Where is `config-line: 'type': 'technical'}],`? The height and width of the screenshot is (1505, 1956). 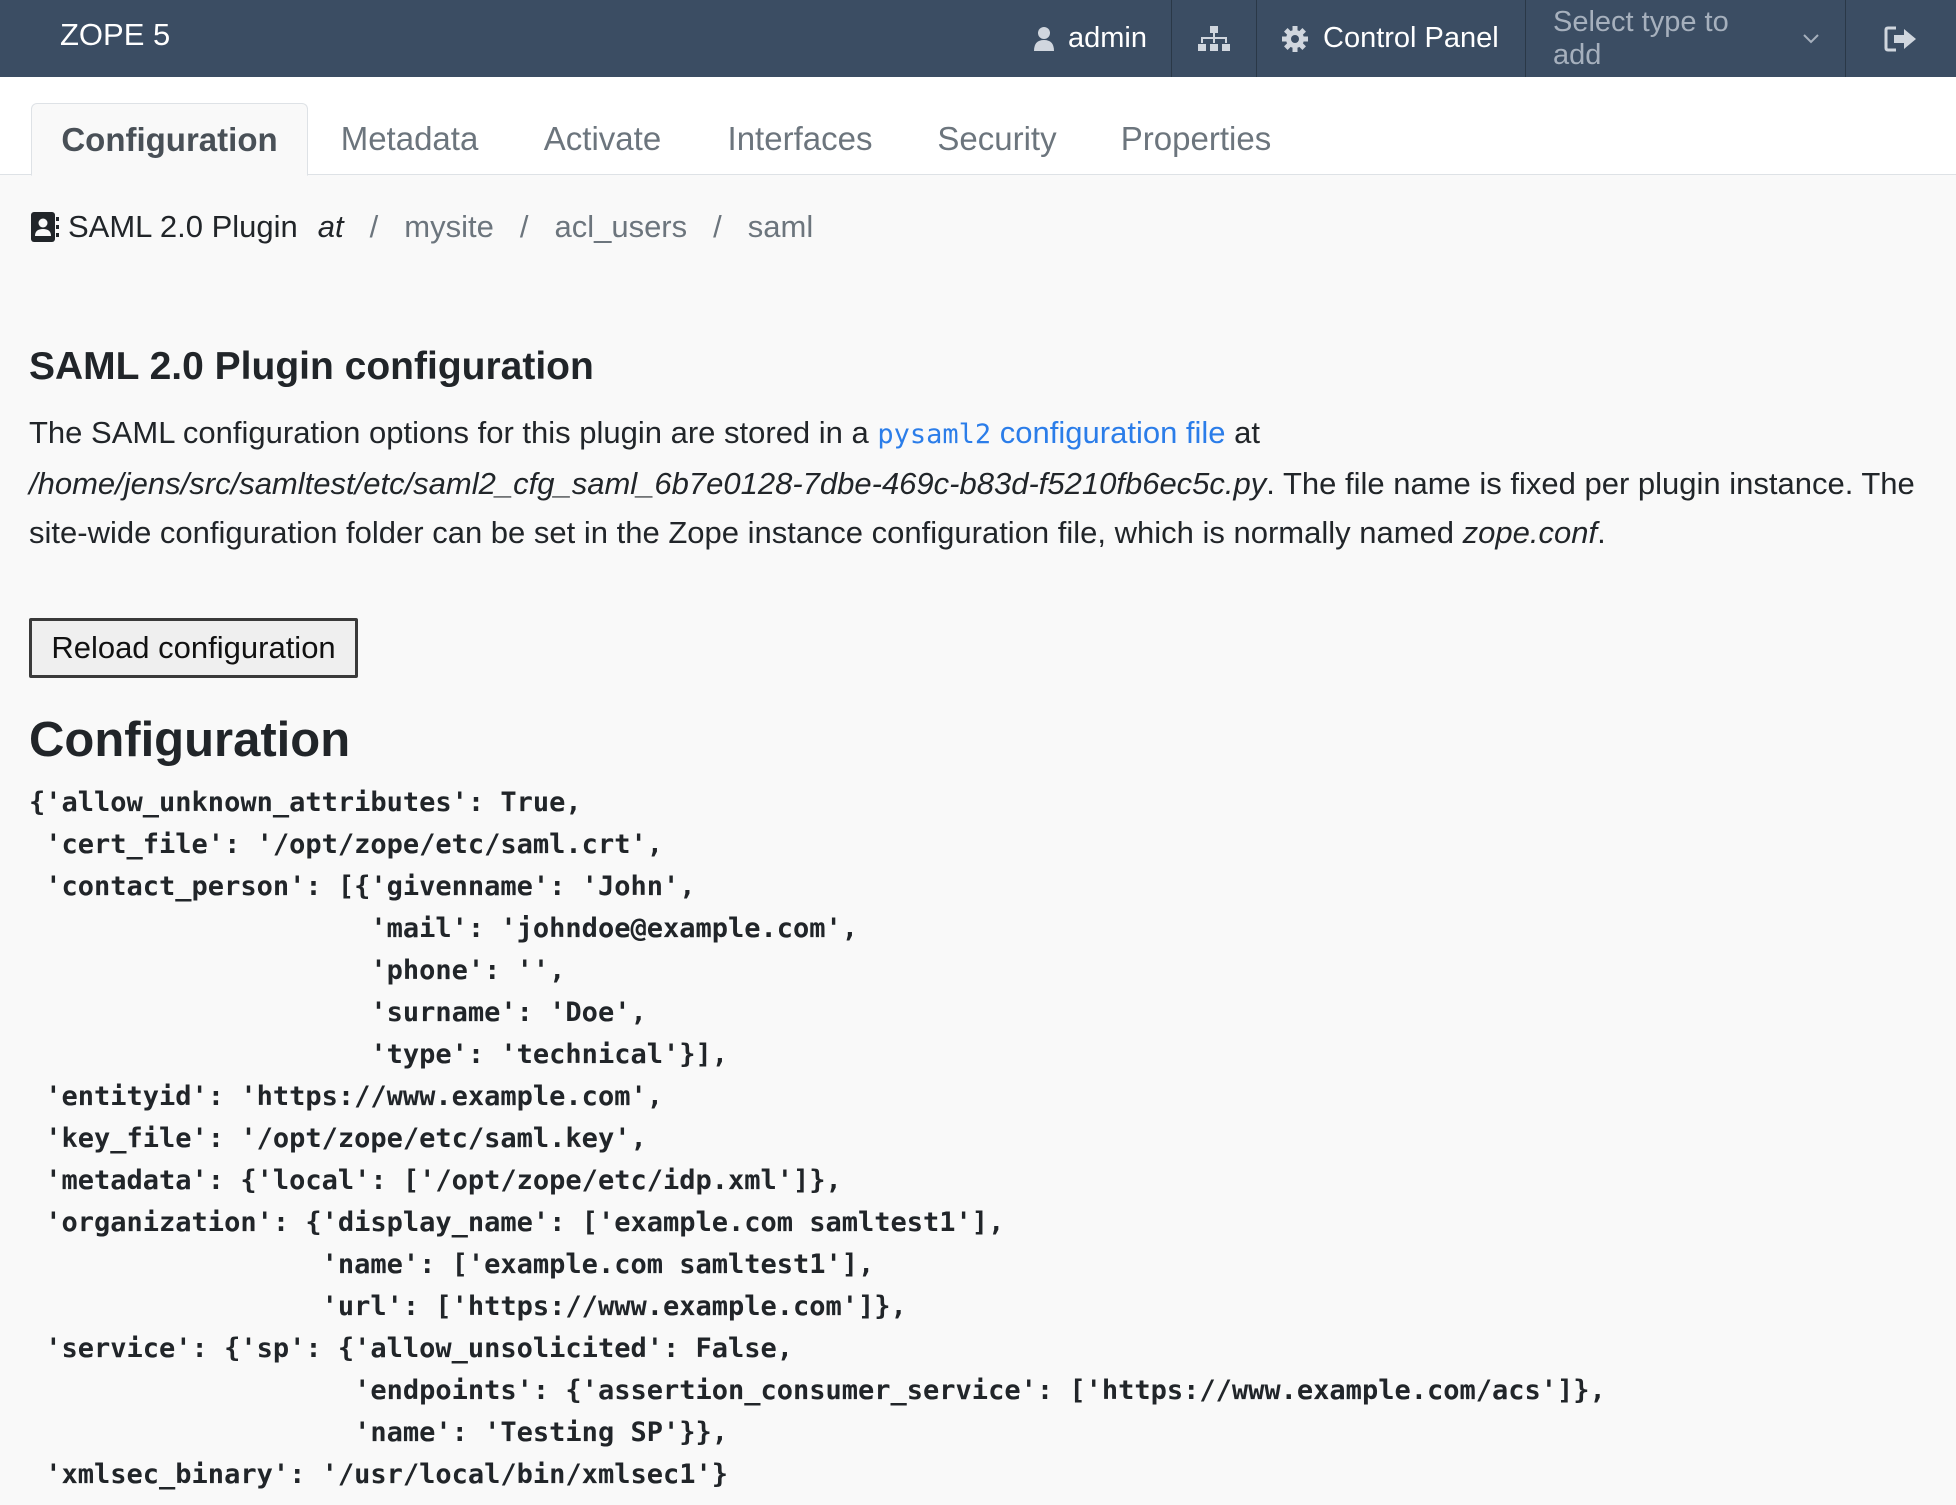
config-line: 'type': 'technical'}], is located at coordinates (378, 1054).